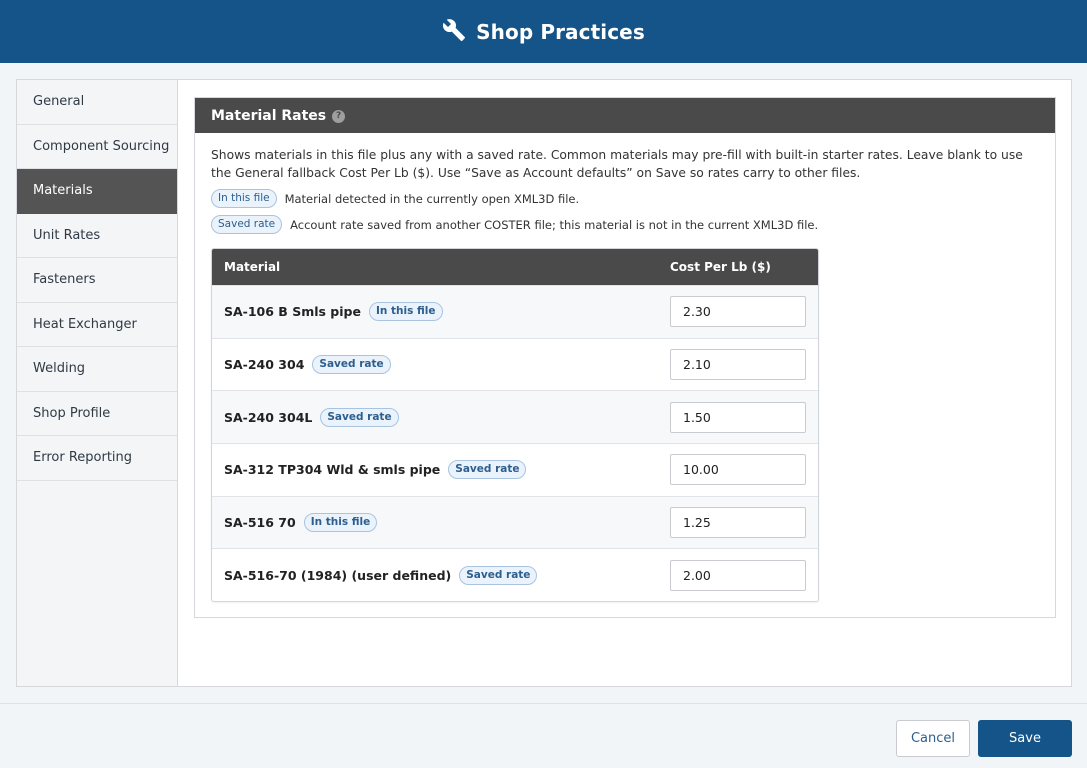 The width and height of the screenshot is (1087, 768). What do you see at coordinates (515, 417) in the screenshot?
I see `table-row: SA-240 304L Saved rate` at bounding box center [515, 417].